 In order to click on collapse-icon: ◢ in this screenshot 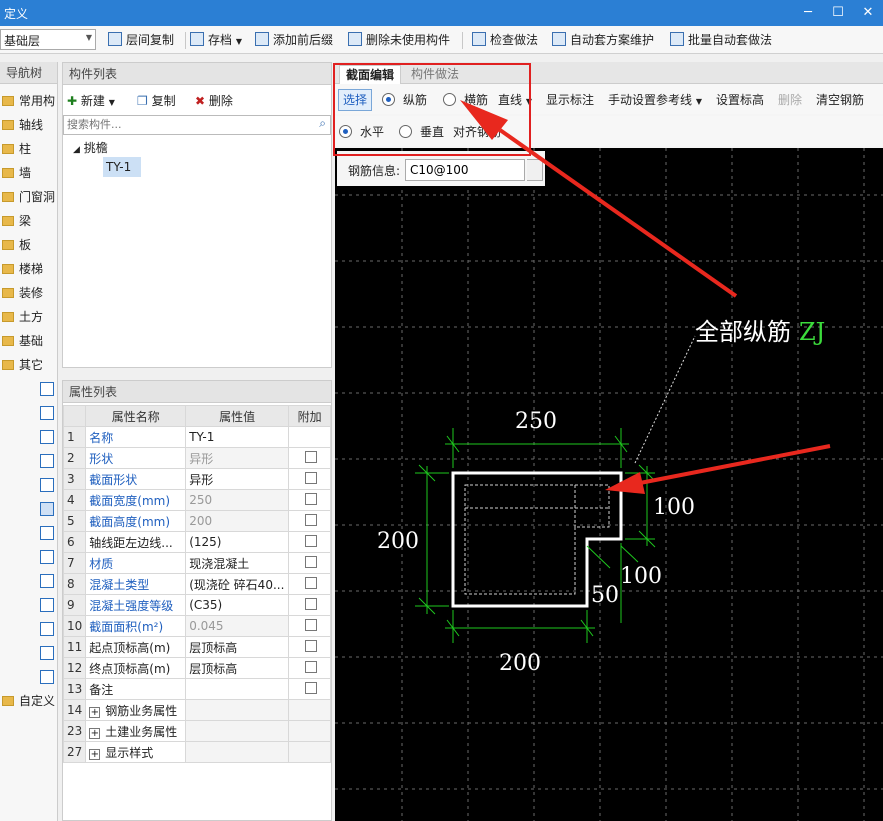, I will do `click(76, 150)`.